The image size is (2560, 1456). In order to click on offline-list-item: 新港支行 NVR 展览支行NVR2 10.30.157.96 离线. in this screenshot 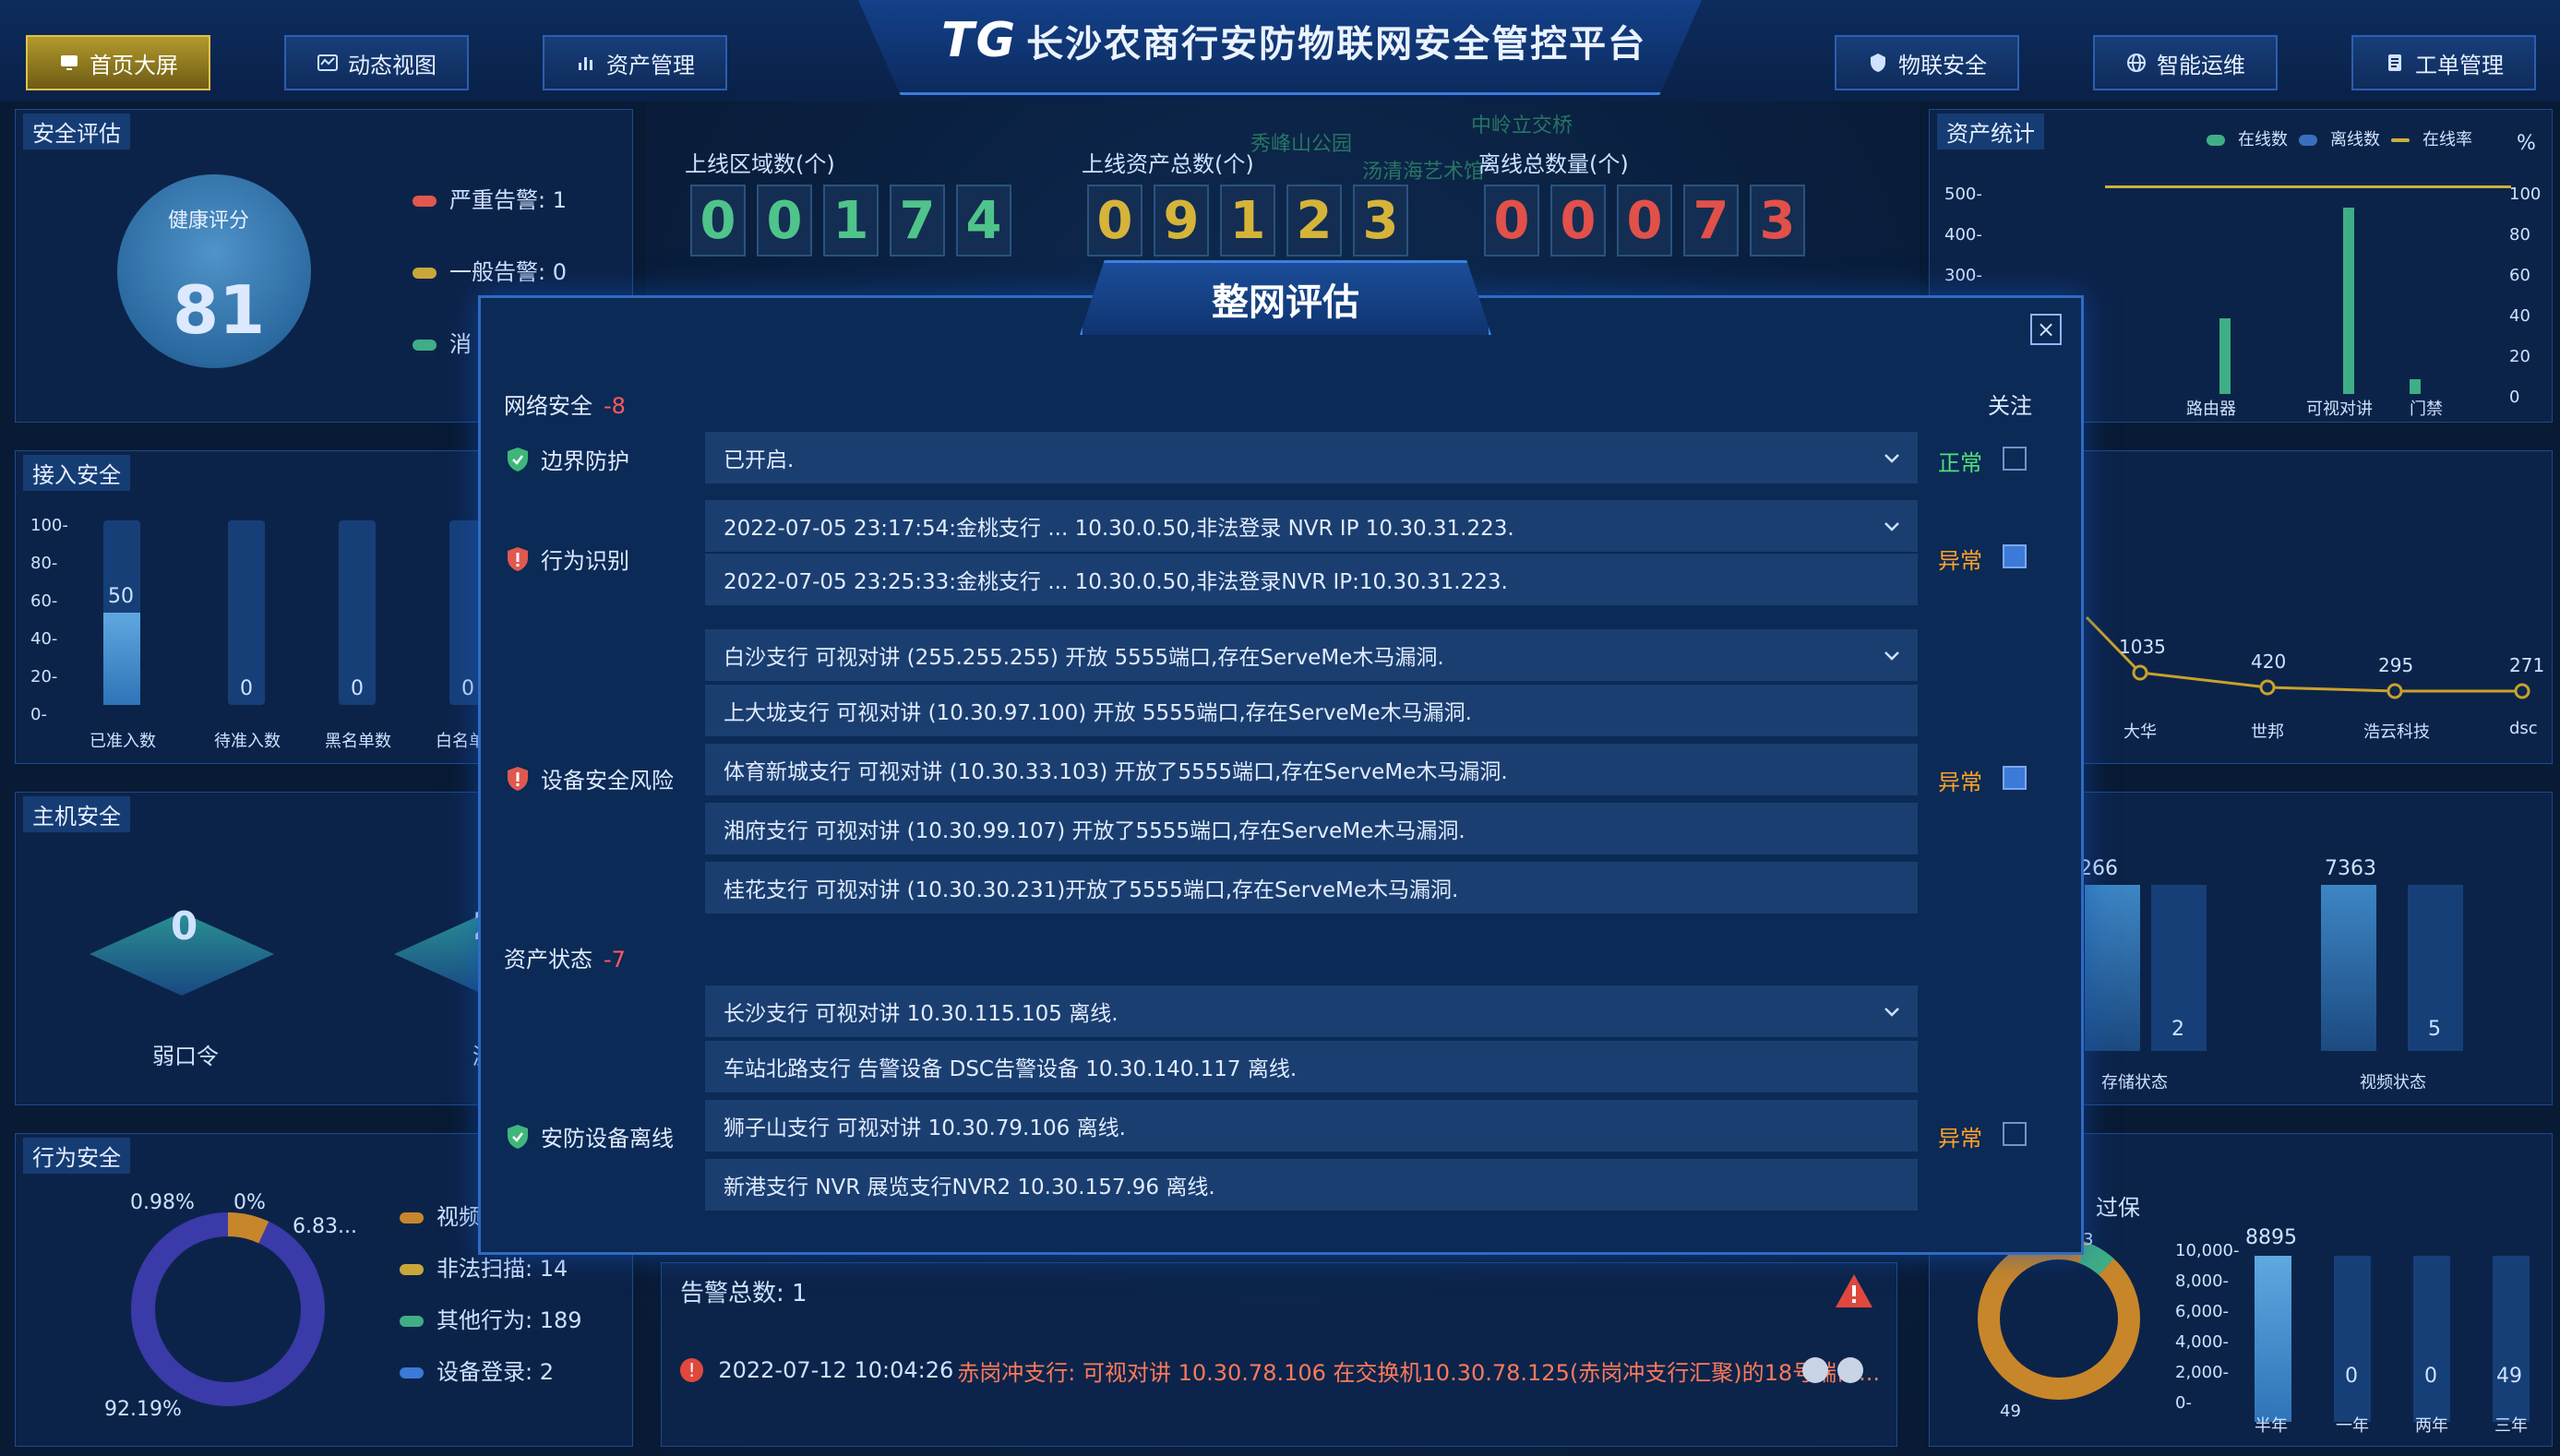, I will do `click(1311, 1185)`.